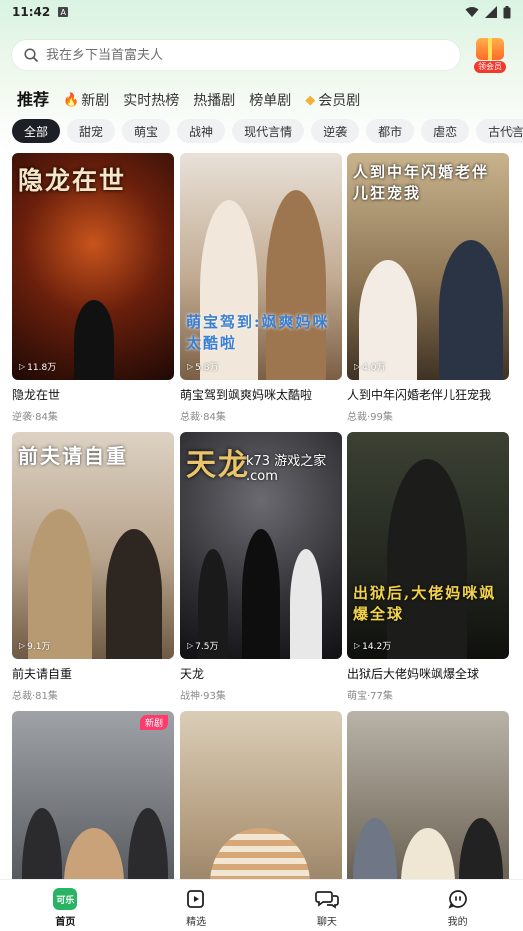 The height and width of the screenshot is (931, 523). Describe the element at coordinates (335, 131) in the screenshot. I see `chip-comeback: 逆袭` at that location.